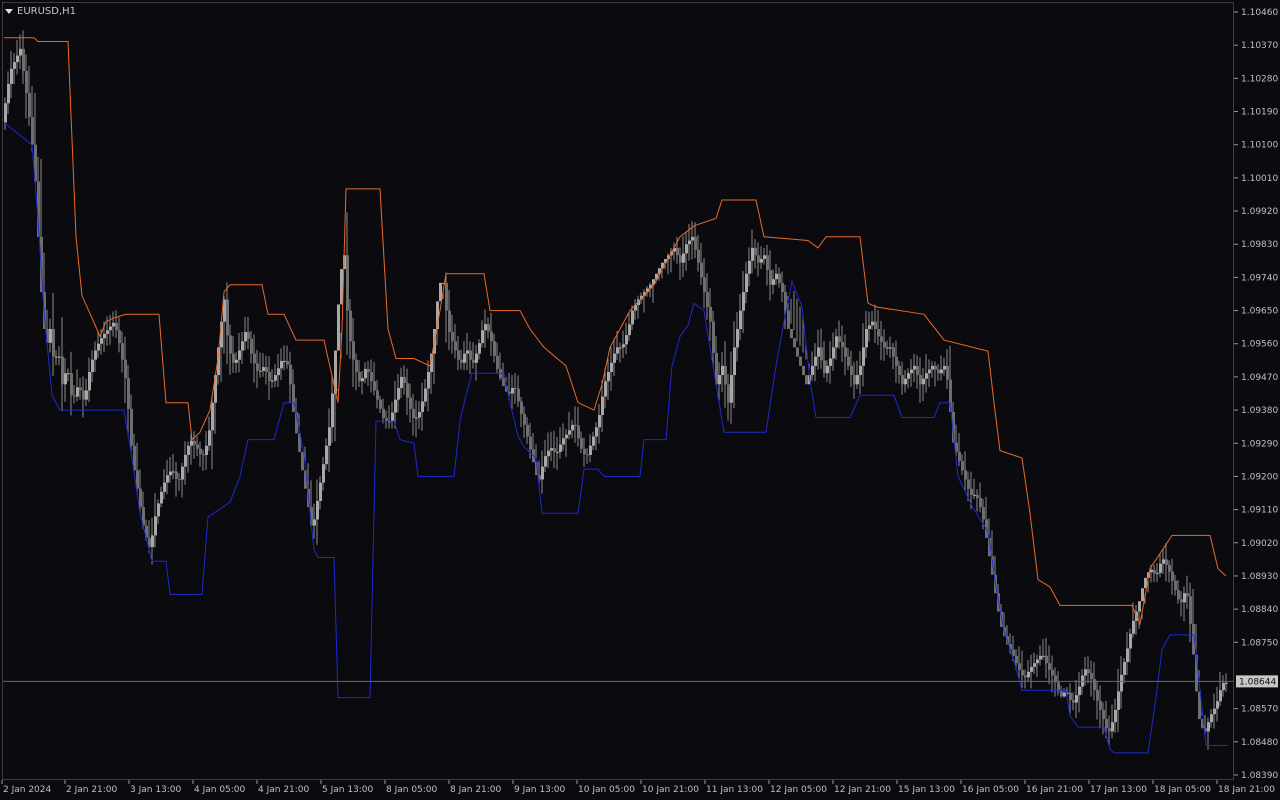 Image resolution: width=1280 pixels, height=800 pixels. What do you see at coordinates (1259, 13) in the screenshot?
I see `y-tick-label: 1.10460` at bounding box center [1259, 13].